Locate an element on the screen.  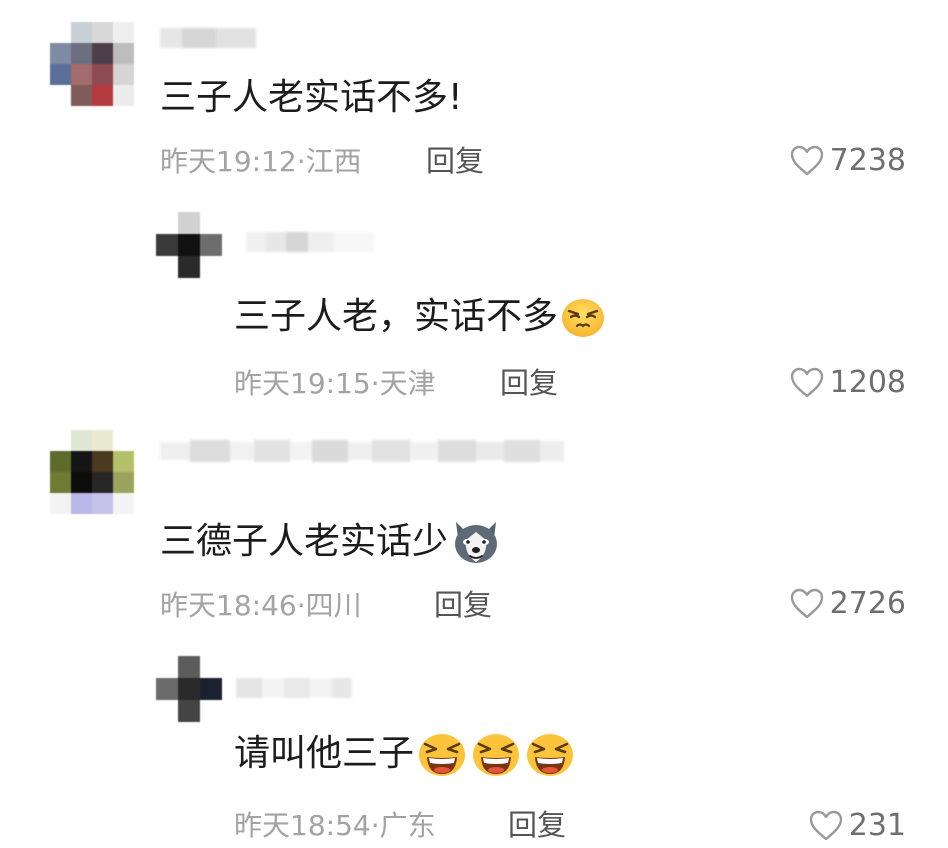
comment-text-content: 三子人老实话不多! is located at coordinates (311, 97).